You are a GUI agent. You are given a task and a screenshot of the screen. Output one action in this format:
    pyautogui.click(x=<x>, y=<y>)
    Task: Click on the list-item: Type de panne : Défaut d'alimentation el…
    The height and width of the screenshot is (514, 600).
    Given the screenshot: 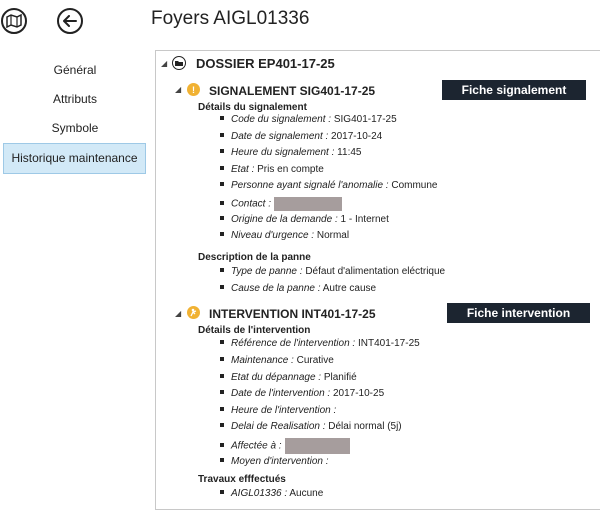 What is the action you would take?
    pyautogui.click(x=332, y=271)
    